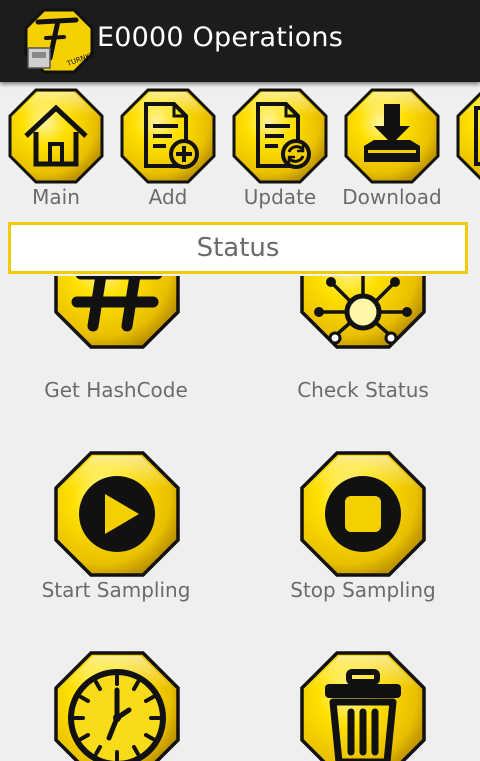 This screenshot has height=761, width=480. I want to click on schedule-button, so click(116, 705).